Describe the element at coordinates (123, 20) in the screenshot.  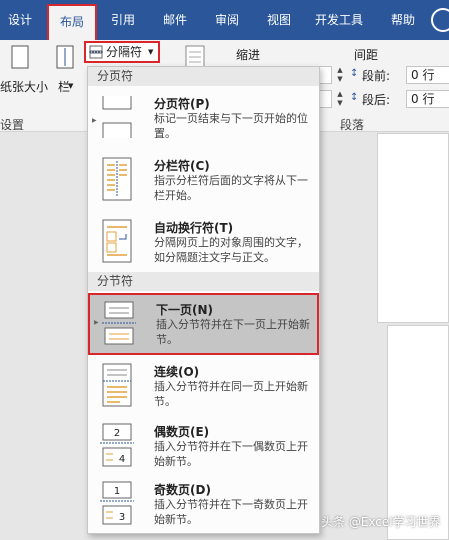
I see `tab-references: 引用` at that location.